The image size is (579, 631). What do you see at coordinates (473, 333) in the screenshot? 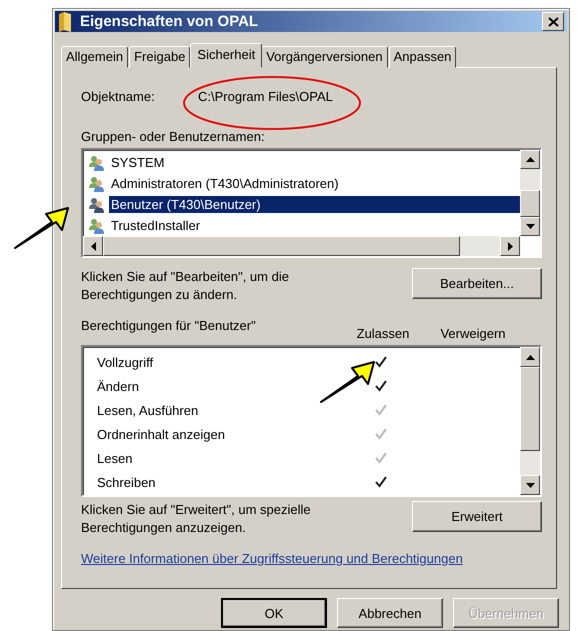
I see `column-header: Verweigern` at bounding box center [473, 333].